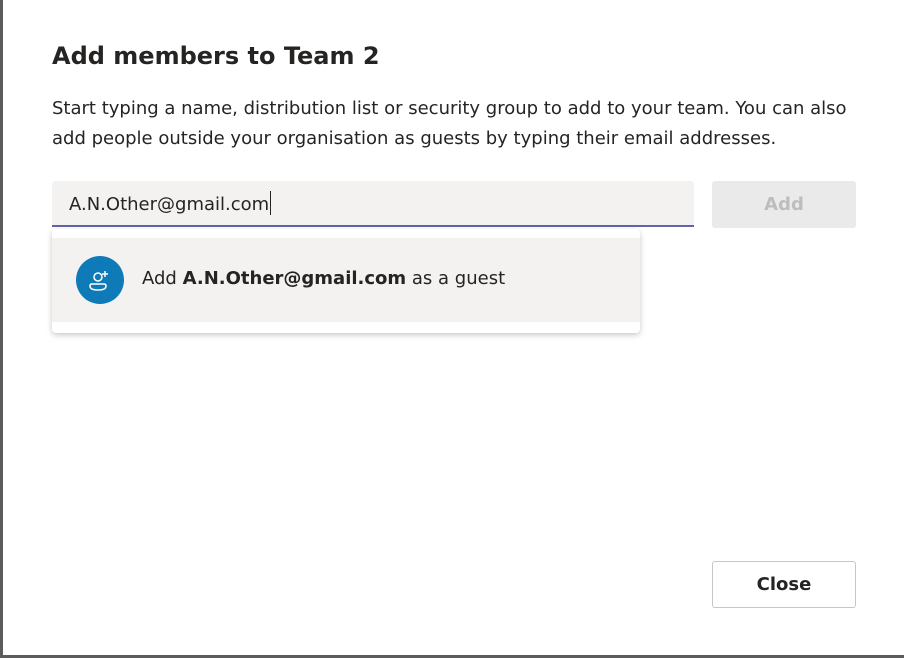 The height and width of the screenshot is (658, 904). I want to click on search-input-value: A.N.Other@gmail.com, so click(169, 204).